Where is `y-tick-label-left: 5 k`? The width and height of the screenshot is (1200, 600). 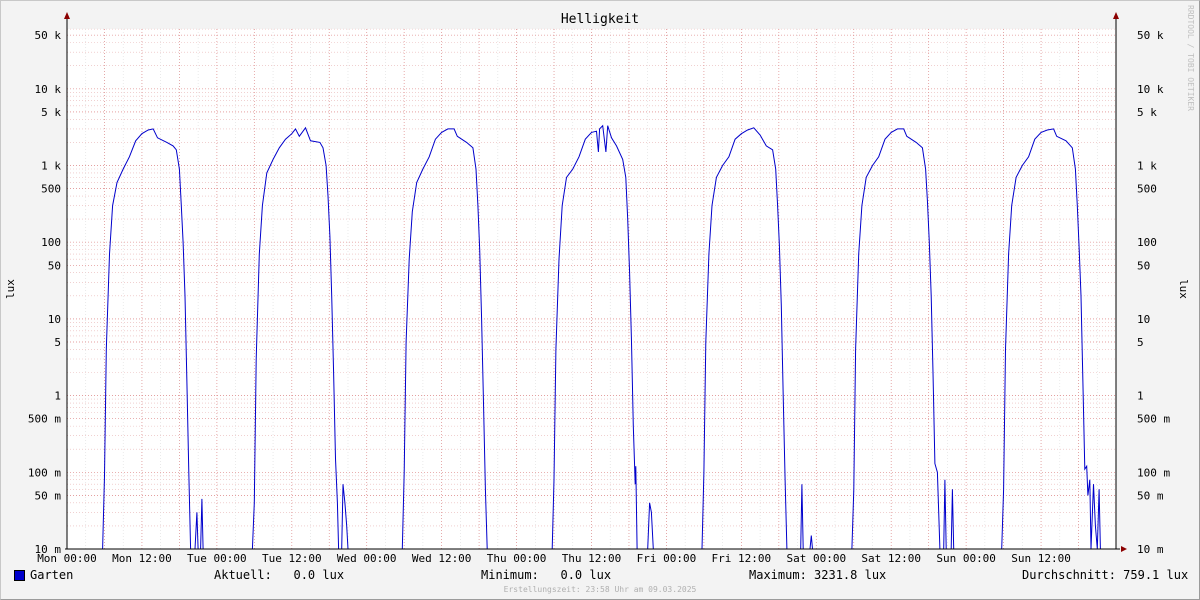 y-tick-label-left: 5 k is located at coordinates (51, 112).